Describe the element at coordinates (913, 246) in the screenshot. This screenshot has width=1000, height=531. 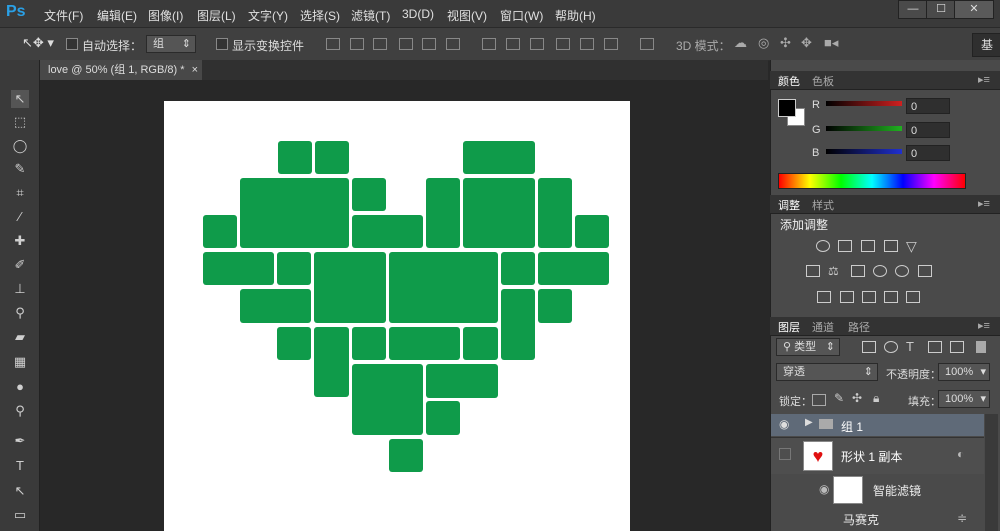
I see `vibrance-icon: ▽` at that location.